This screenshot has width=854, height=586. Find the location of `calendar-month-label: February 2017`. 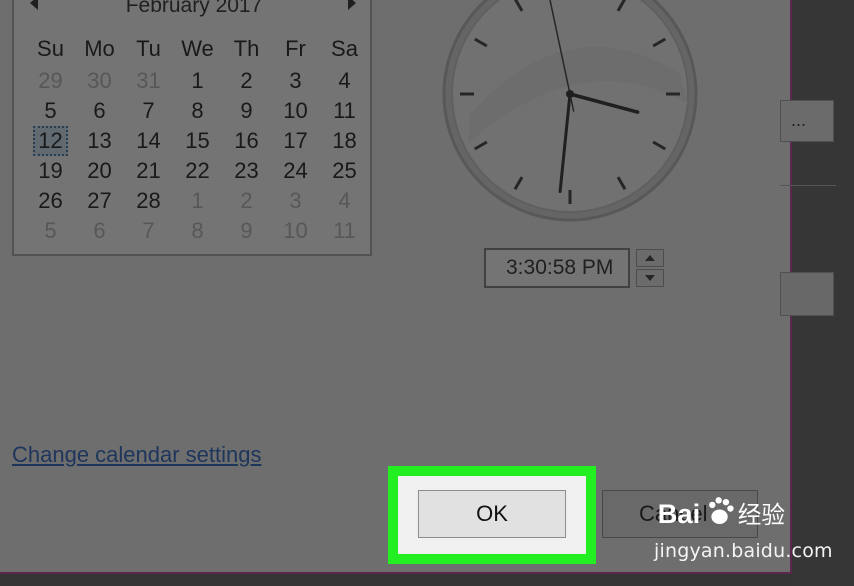

calendar-month-label: February 2017 is located at coordinates (194, 9).